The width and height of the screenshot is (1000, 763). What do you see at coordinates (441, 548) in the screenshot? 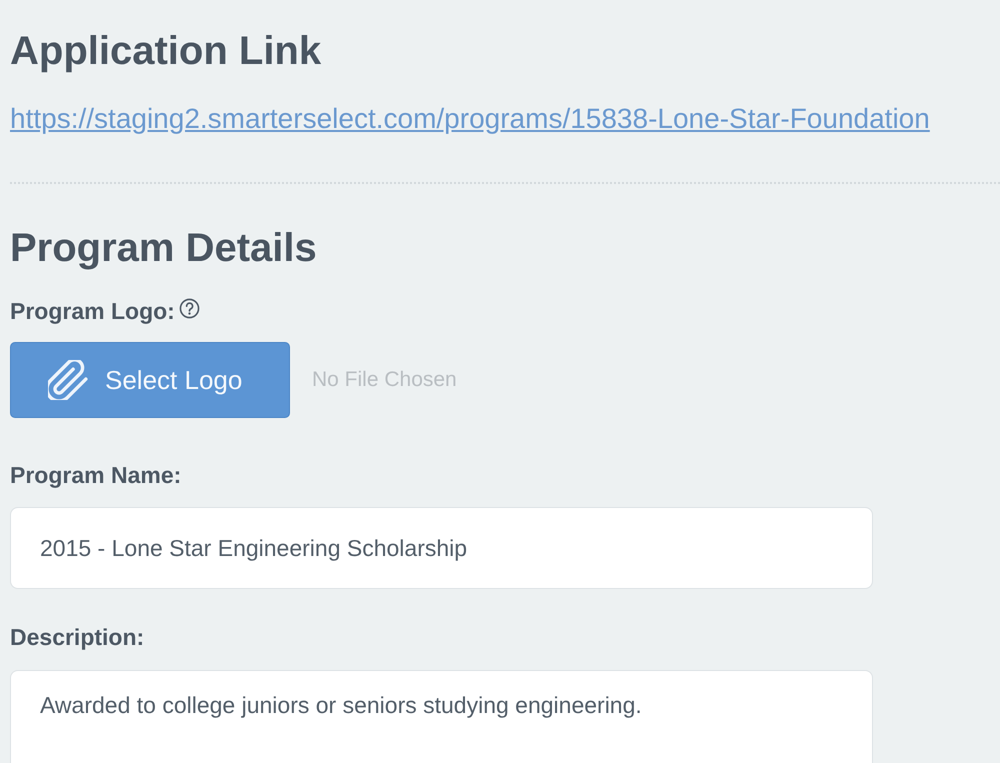
I see `program-name-input: 2015 - Lone Star Engineering Scholarship` at bounding box center [441, 548].